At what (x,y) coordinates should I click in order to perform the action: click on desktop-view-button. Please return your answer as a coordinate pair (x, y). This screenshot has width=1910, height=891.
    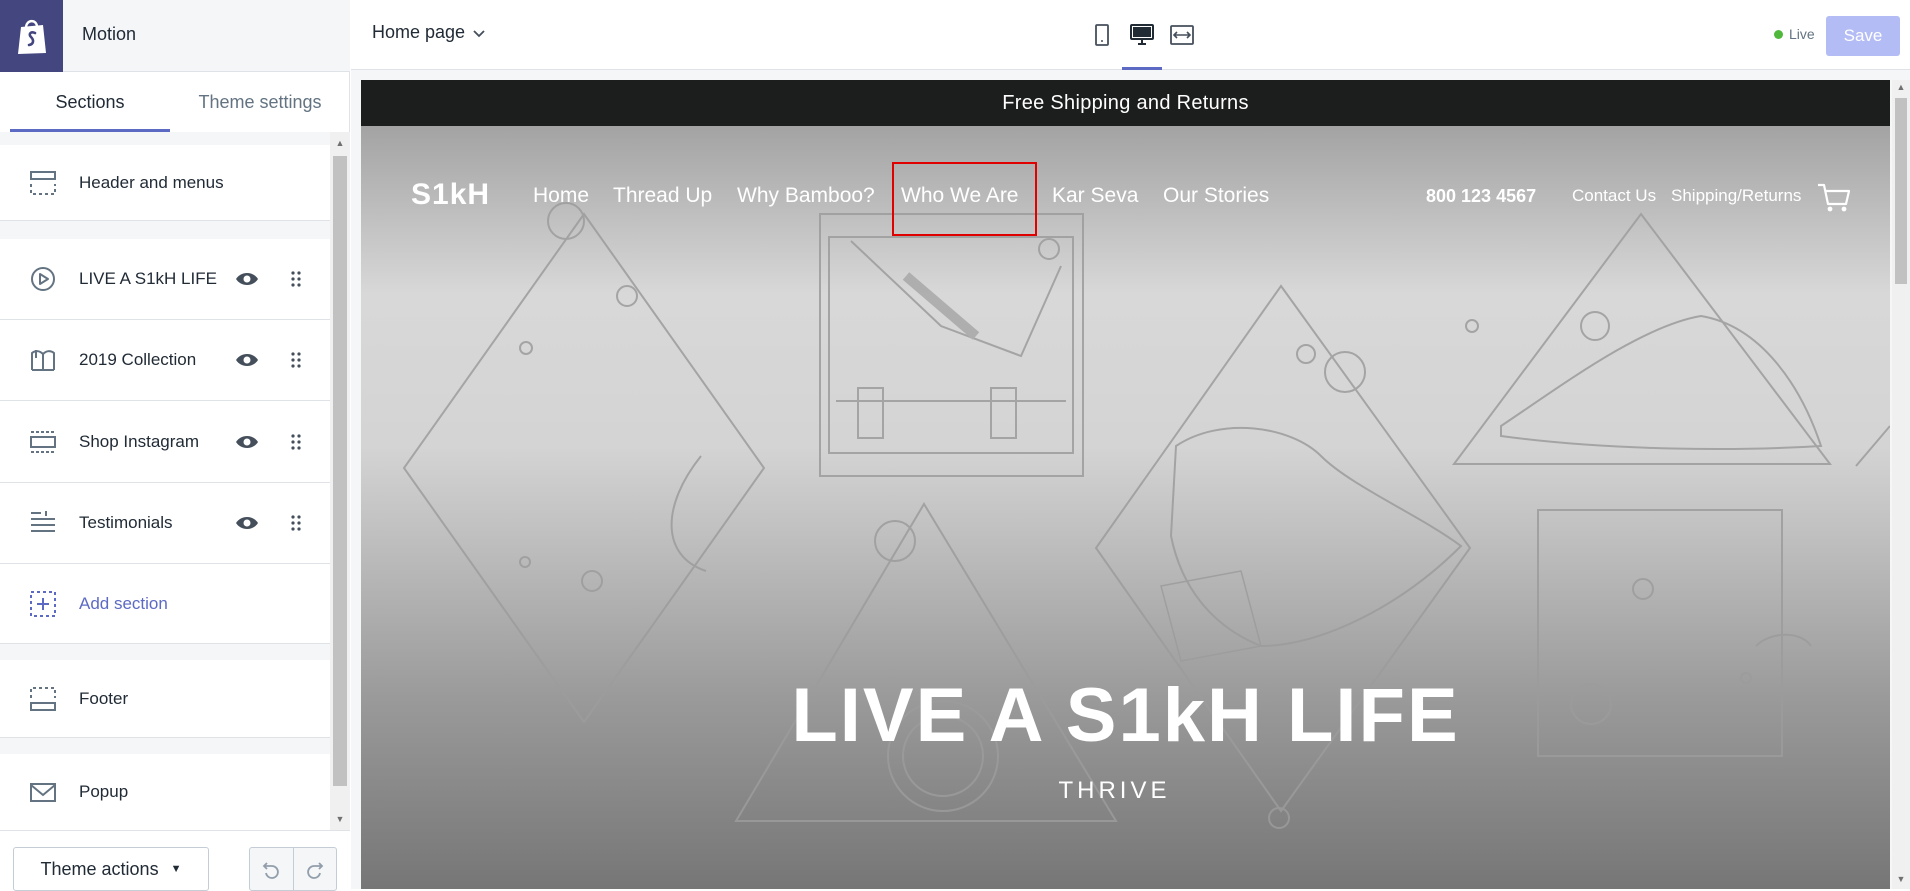
    Looking at the image, I should click on (1142, 44).